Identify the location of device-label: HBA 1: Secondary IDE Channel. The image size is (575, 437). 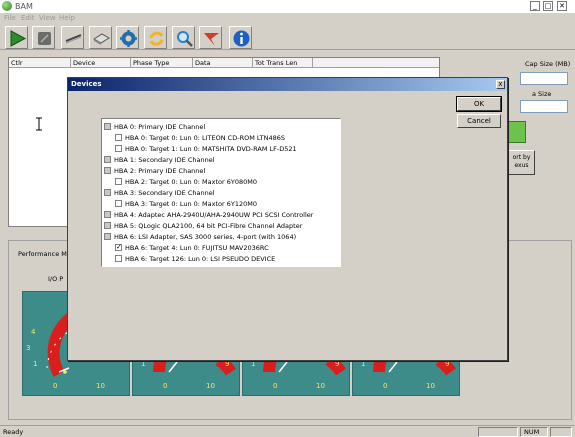
(164, 160).